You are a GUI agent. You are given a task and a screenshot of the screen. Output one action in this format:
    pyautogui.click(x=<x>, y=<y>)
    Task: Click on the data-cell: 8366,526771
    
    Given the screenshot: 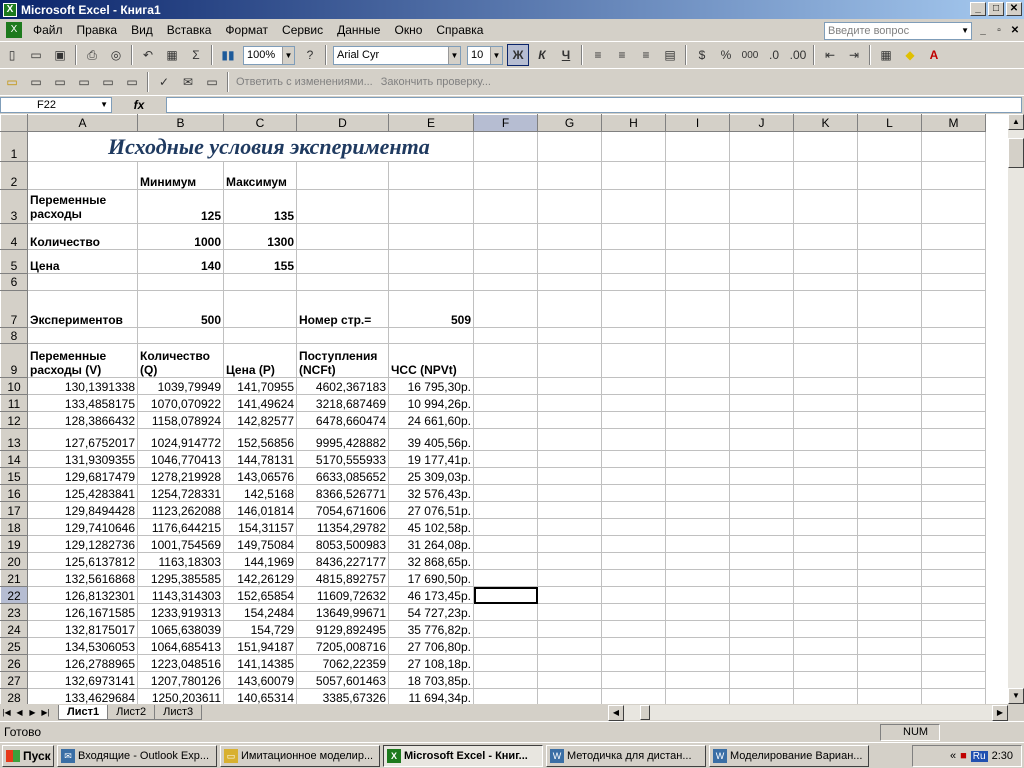 What is the action you would take?
    pyautogui.click(x=342, y=493)
    